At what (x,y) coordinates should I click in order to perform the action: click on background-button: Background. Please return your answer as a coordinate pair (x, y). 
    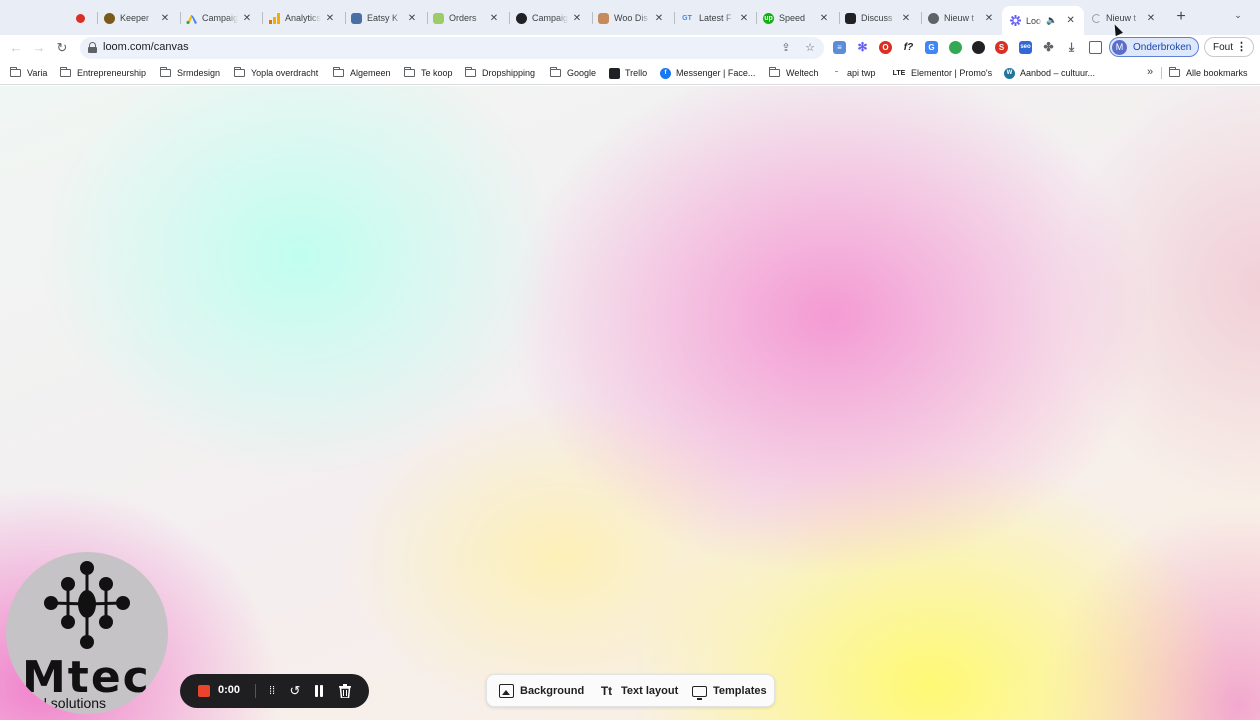
    Looking at the image, I should click on (541, 691).